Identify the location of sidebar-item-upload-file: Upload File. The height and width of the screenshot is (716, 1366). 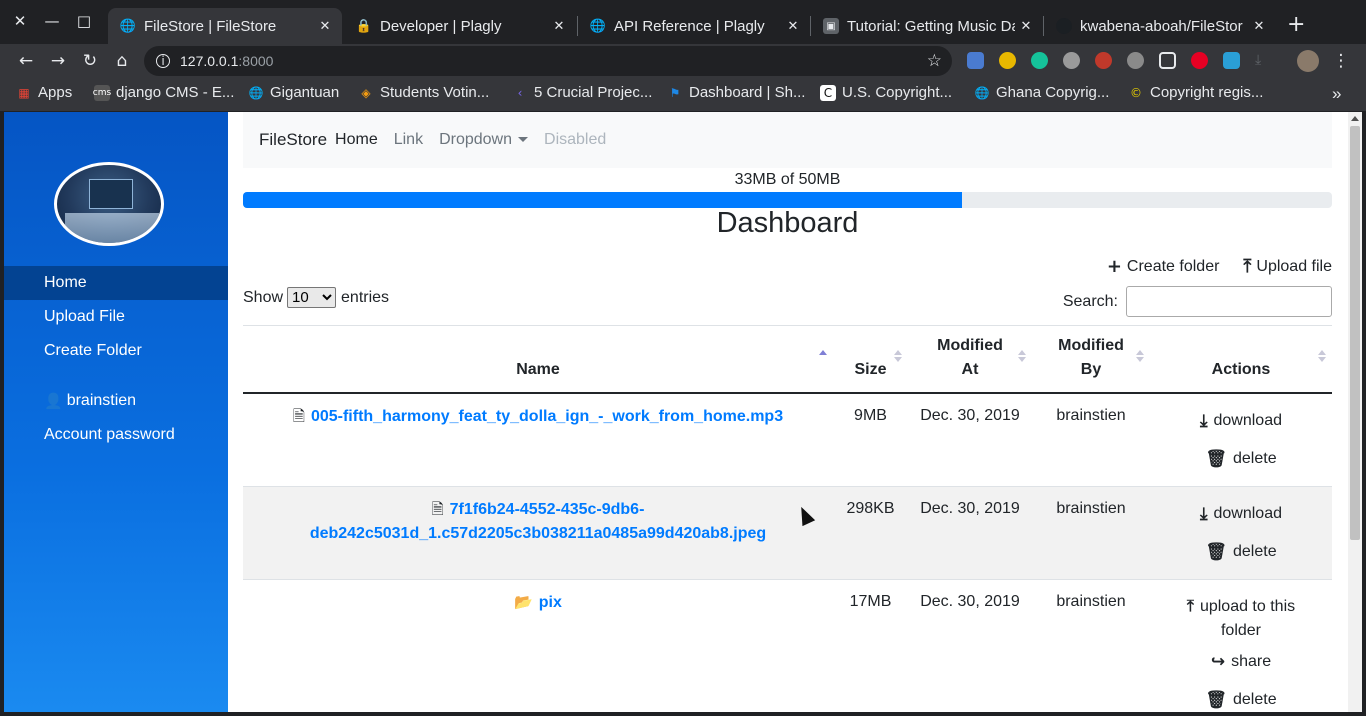
(116, 317).